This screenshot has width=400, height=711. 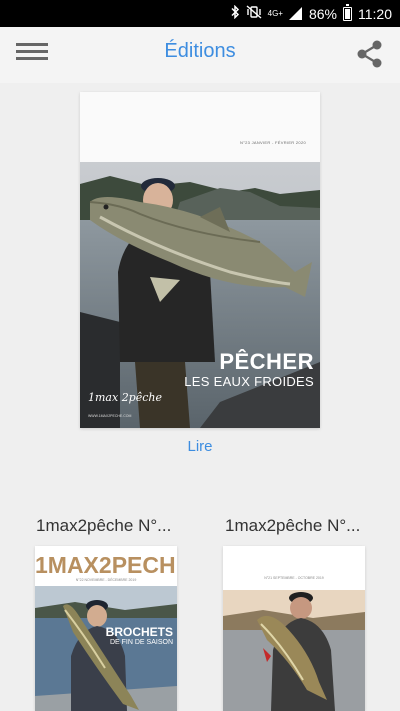 I want to click on battery-icon, so click(x=347, y=12).